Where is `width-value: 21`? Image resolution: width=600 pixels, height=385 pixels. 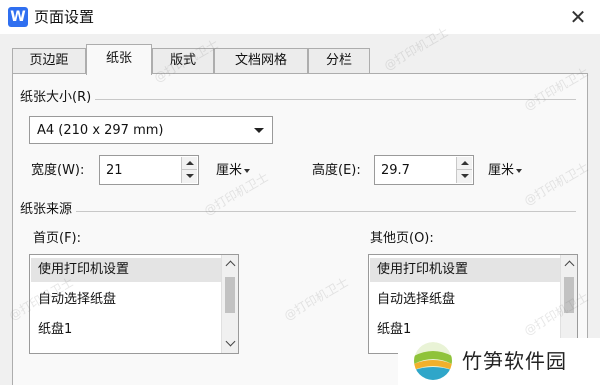
width-value: 21 is located at coordinates (114, 170).